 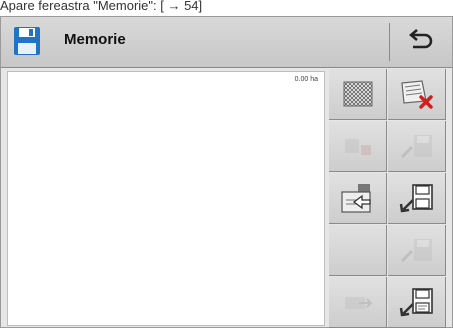 What do you see at coordinates (306, 79) in the screenshot?
I see `area-value: 0.00 ha` at bounding box center [306, 79].